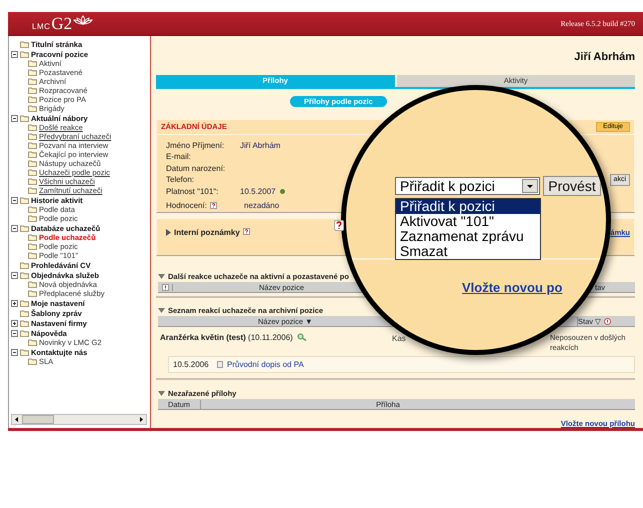 This screenshot has height=508, width=643. Describe the element at coordinates (207, 232) in the screenshot. I see `notes-title: Interní poznámky` at that location.